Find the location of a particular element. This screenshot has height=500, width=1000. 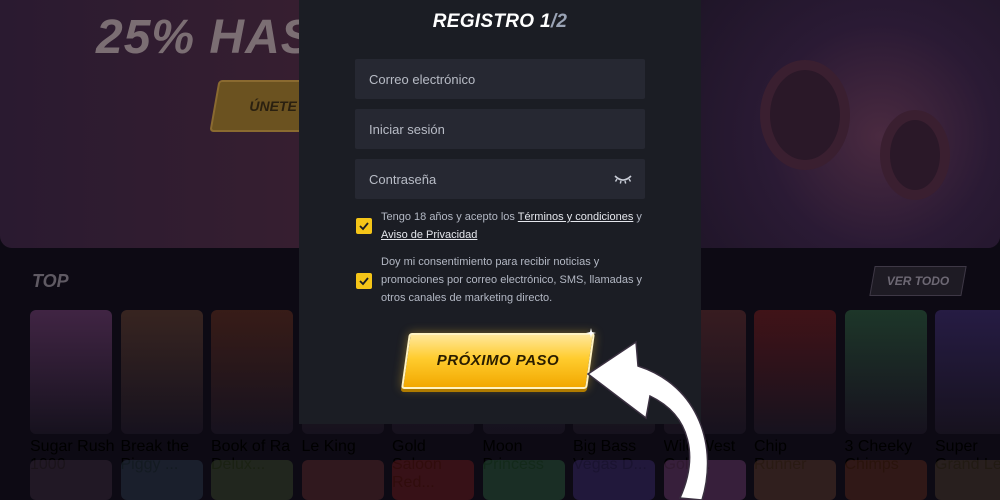

game-tile-name: Le King is located at coordinates (328, 446).